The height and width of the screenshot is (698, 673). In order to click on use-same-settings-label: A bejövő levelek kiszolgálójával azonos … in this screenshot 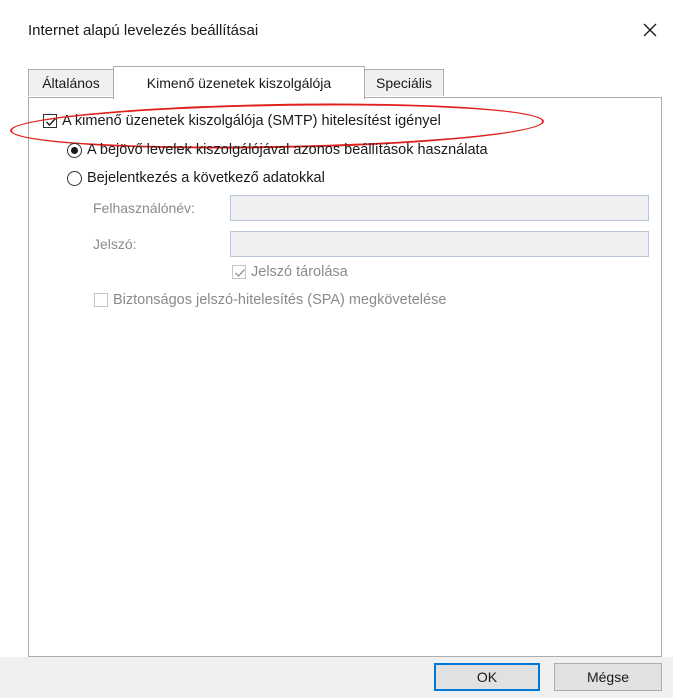, I will do `click(287, 150)`.